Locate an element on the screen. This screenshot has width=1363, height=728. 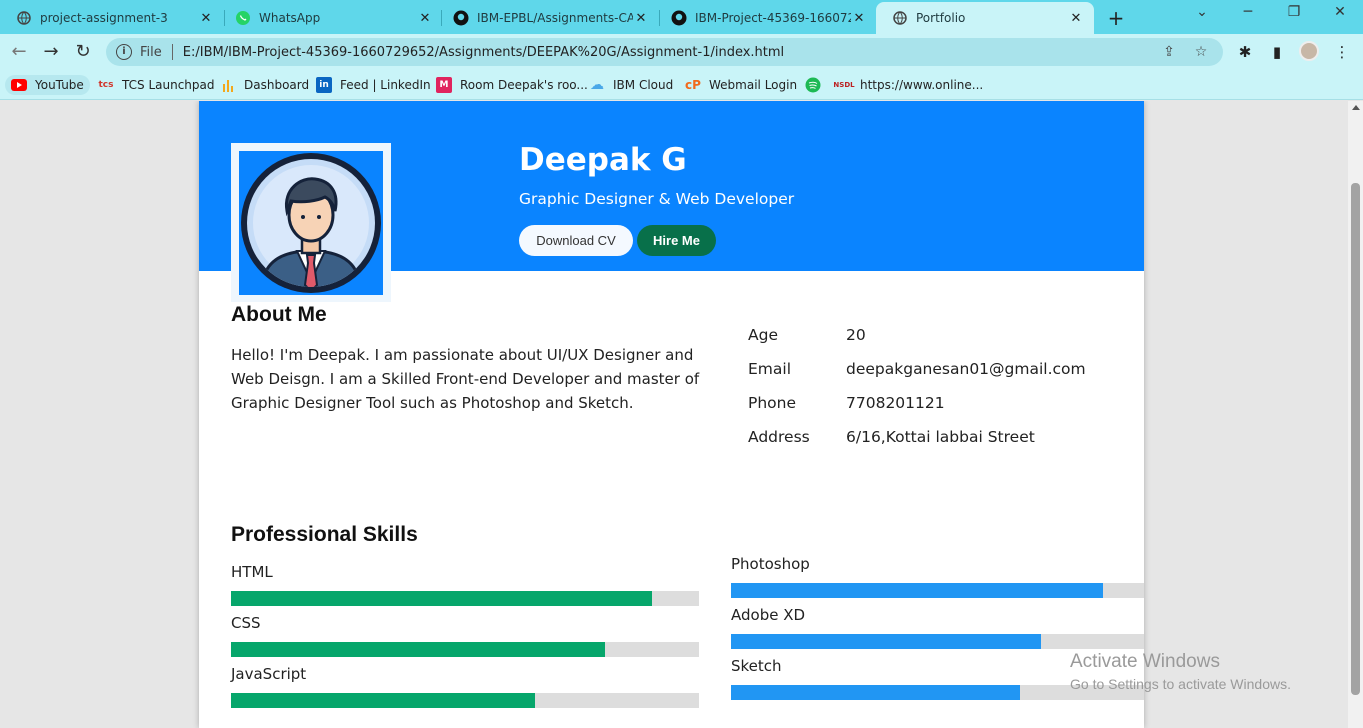
skill-bar-javascript is located at coordinates (465, 700).